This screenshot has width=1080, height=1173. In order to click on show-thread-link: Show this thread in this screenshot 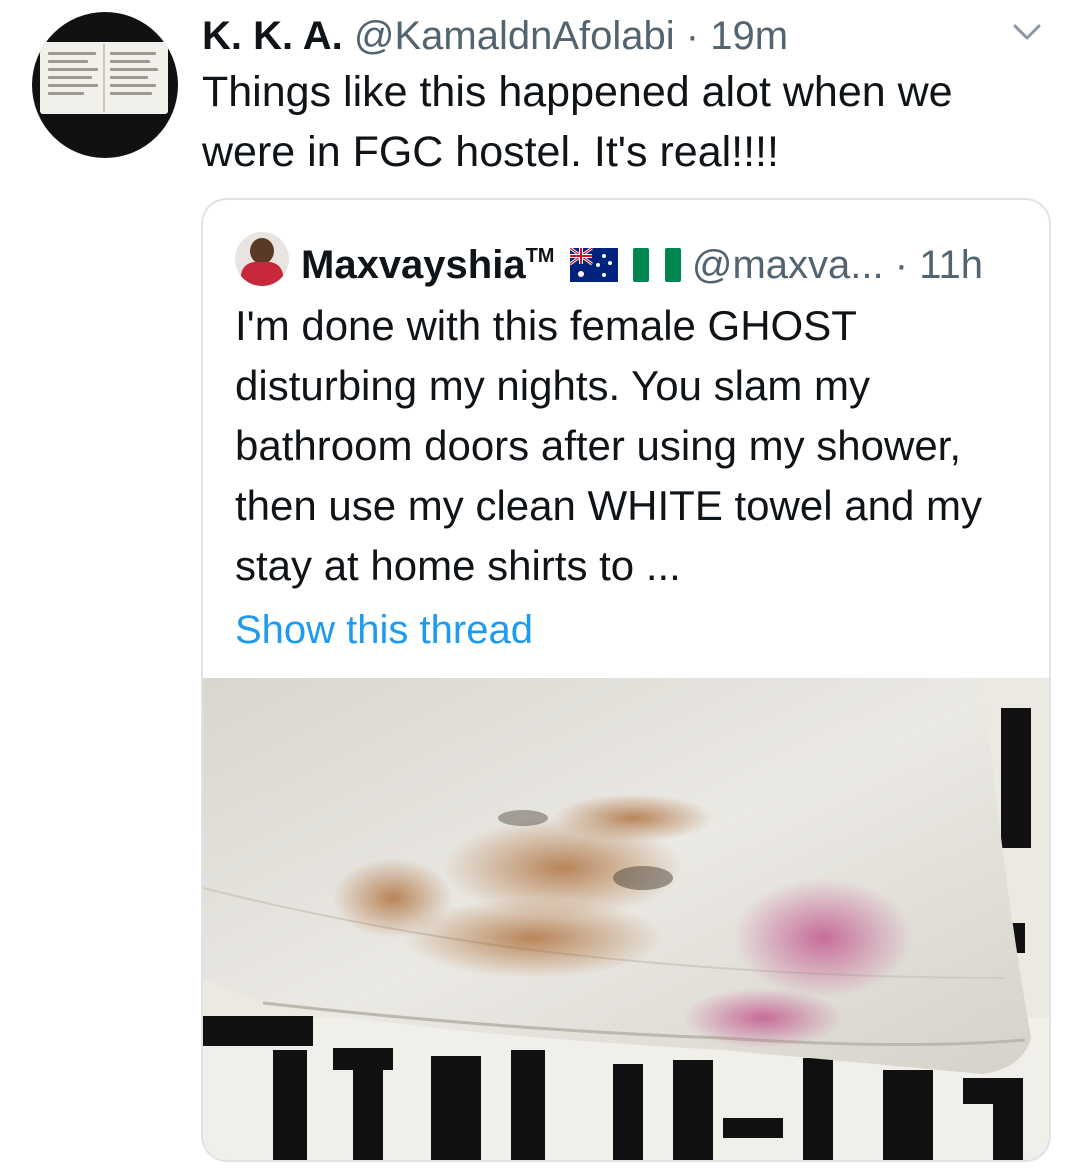, I will do `click(384, 630)`.